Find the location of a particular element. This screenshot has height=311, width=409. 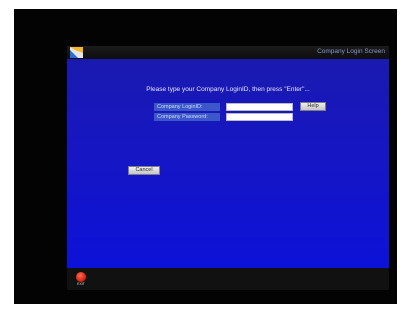

login-id-label: Company LoginID: is located at coordinates (187, 107).